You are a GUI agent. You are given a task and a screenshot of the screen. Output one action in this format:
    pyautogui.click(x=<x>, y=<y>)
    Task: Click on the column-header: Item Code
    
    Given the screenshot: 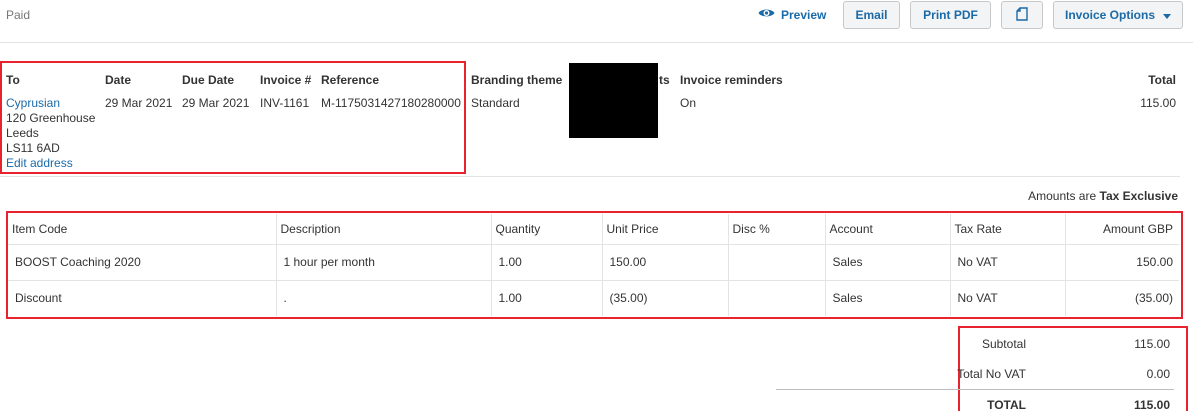 What is the action you would take?
    pyautogui.click(x=142, y=229)
    